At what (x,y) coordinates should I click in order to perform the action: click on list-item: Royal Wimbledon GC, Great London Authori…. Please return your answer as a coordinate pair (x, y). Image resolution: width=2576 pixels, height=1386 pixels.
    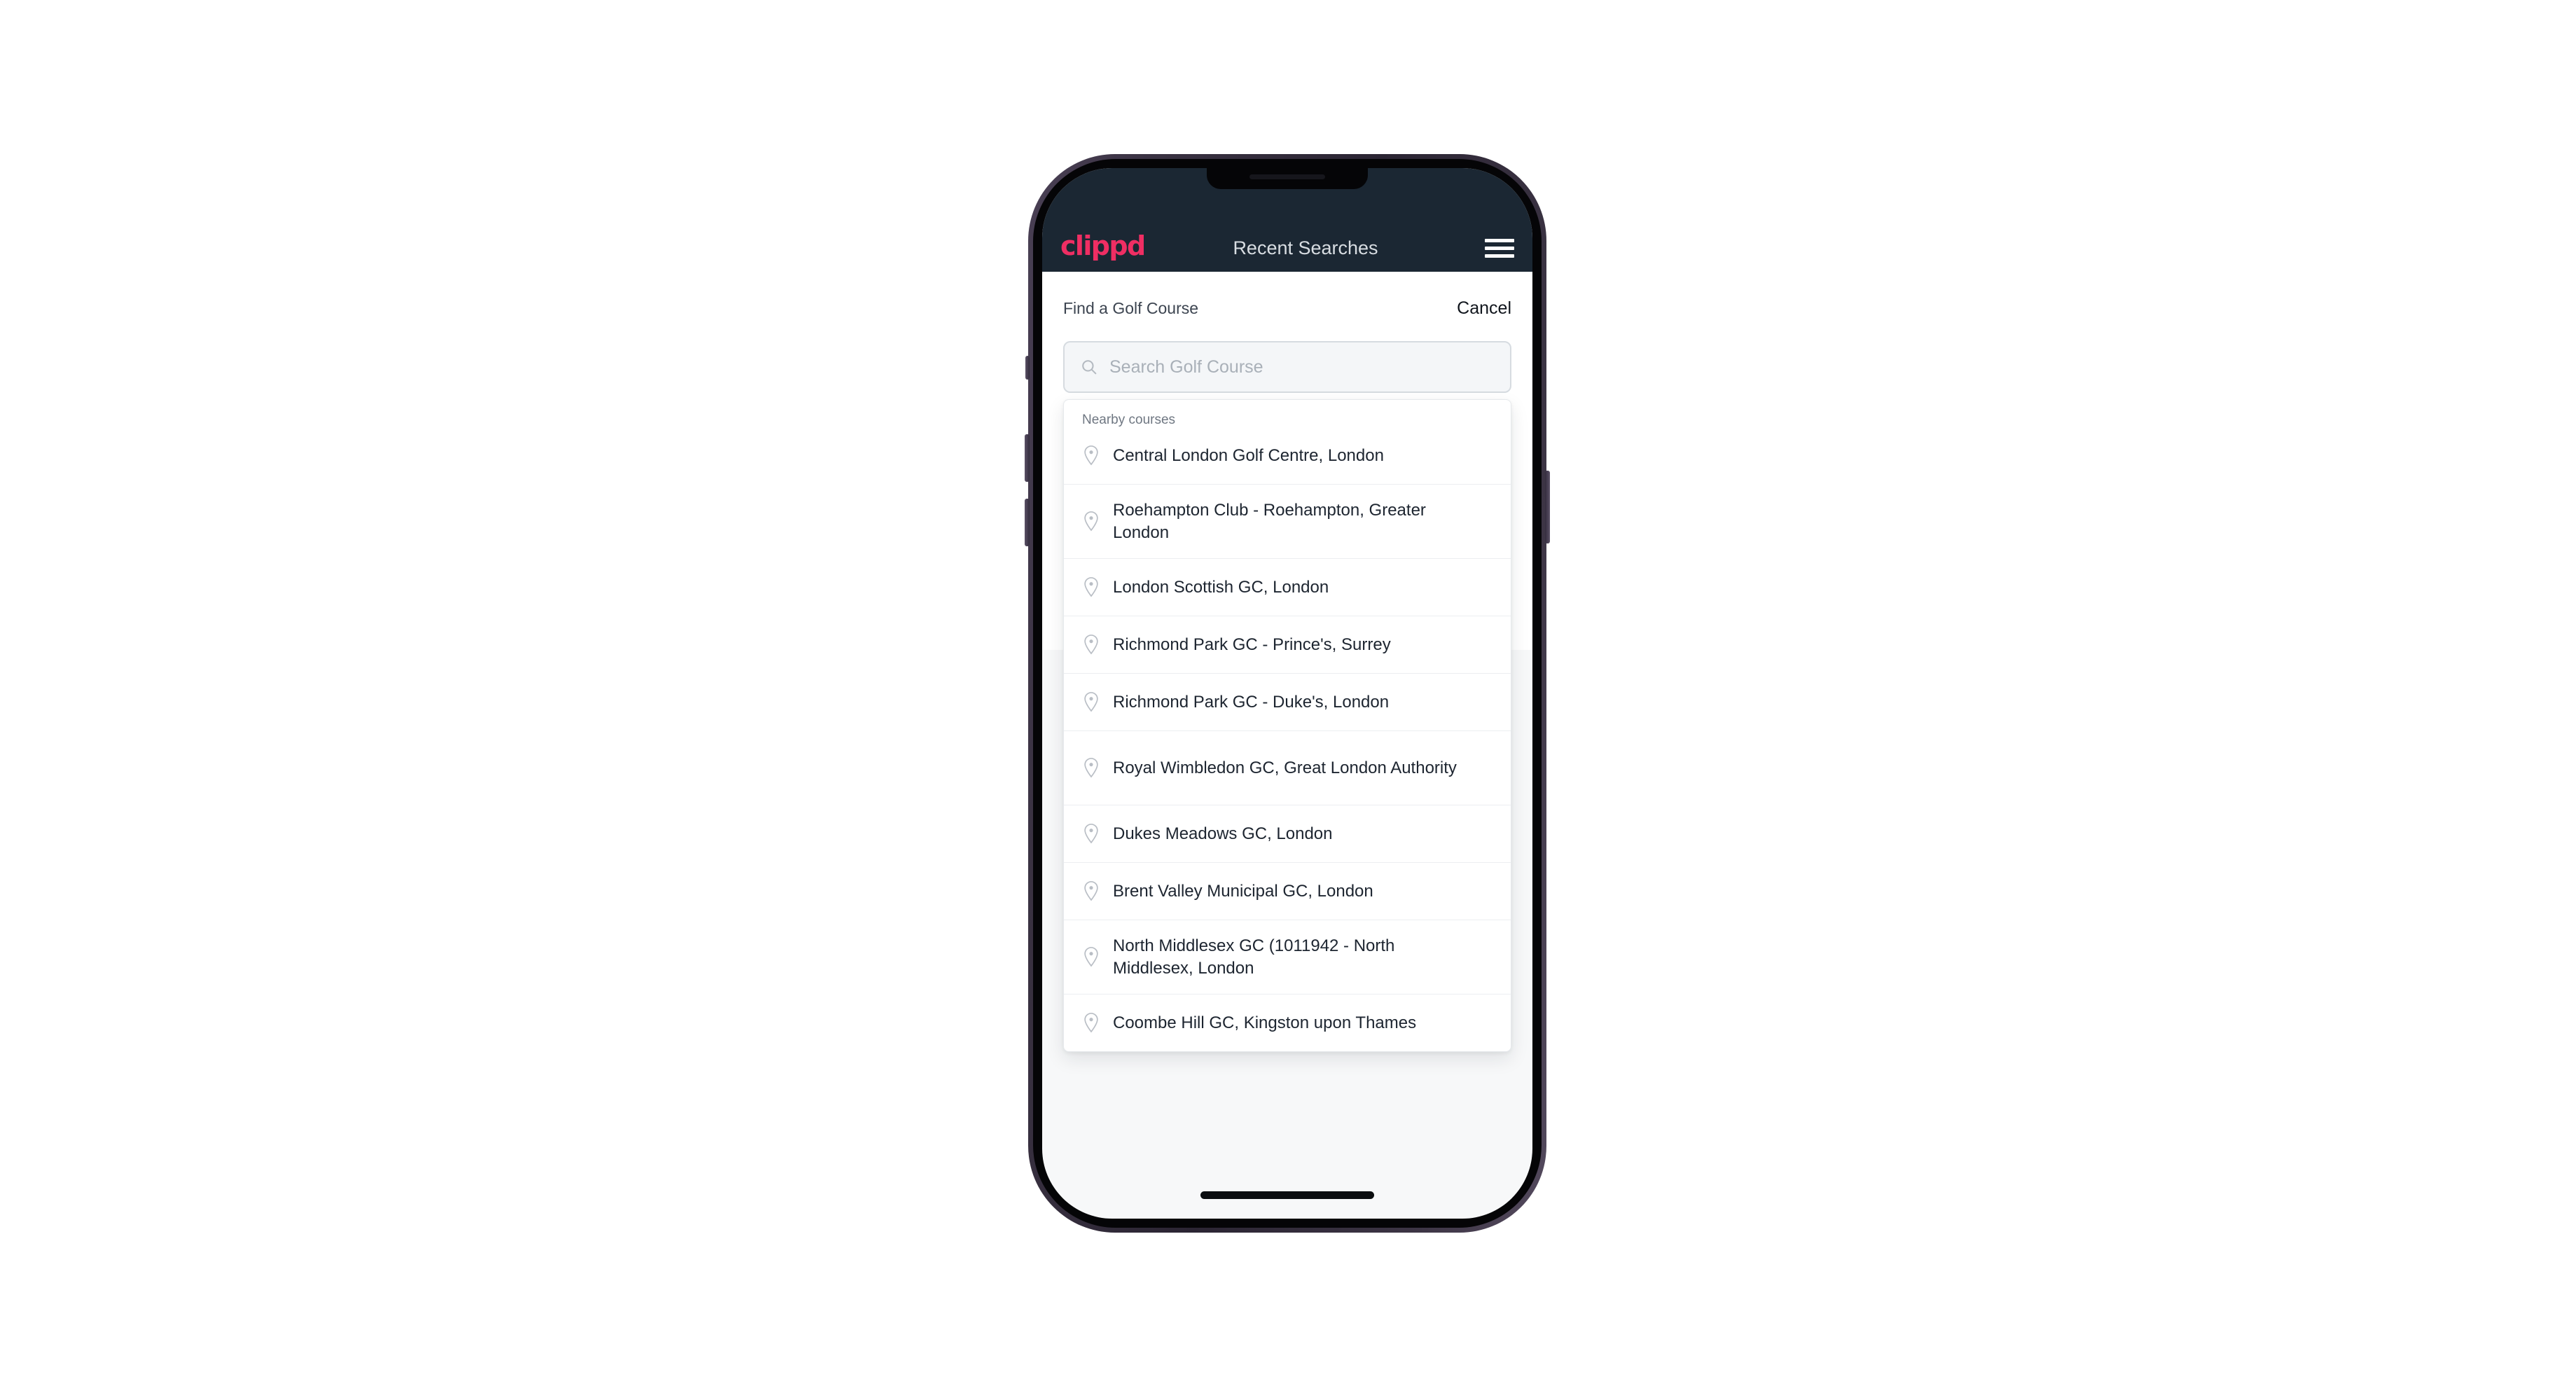
    Looking at the image, I should click on (1288, 768).